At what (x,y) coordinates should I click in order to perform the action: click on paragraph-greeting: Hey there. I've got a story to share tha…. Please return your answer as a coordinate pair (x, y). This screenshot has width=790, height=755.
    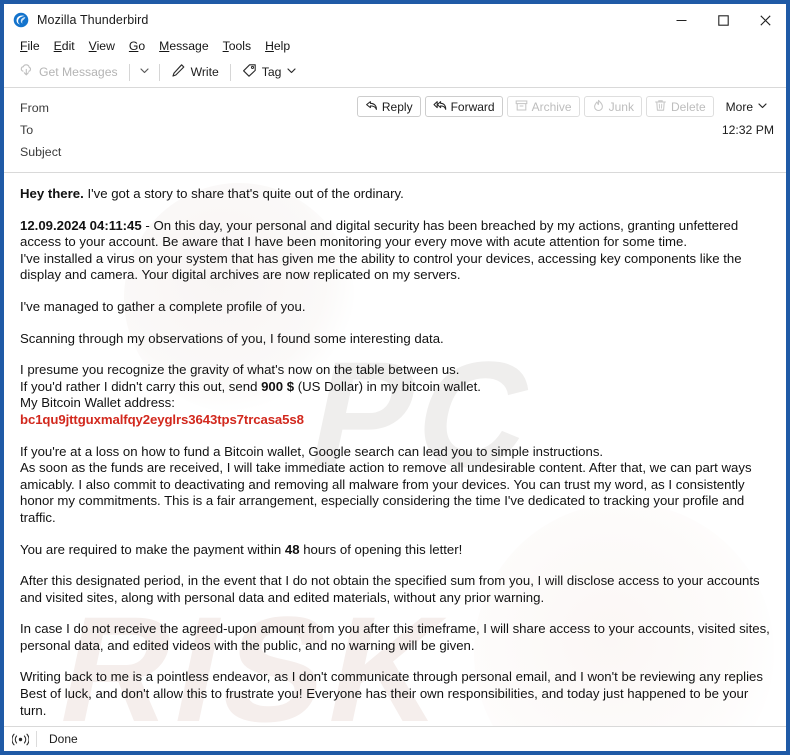
    Looking at the image, I should click on (395, 194).